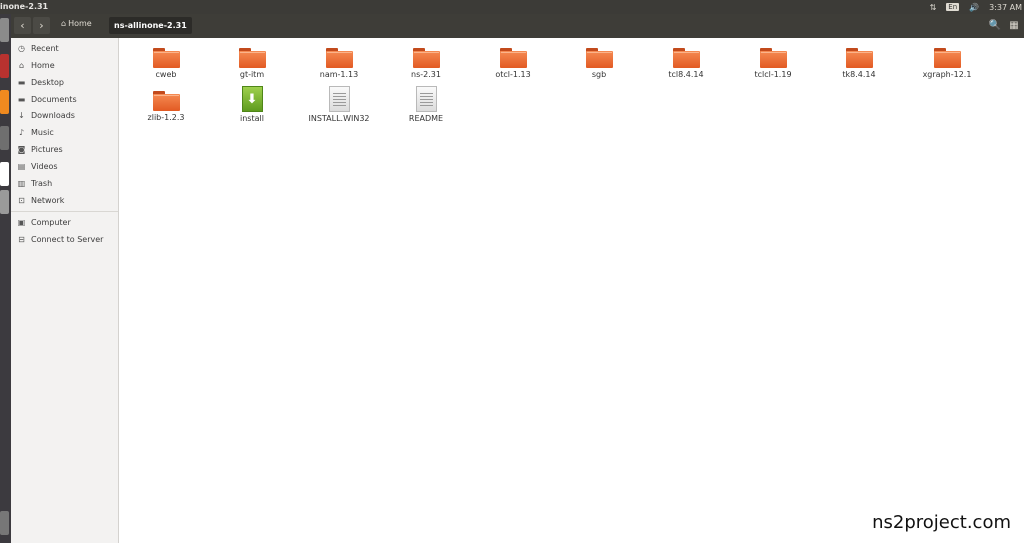 This screenshot has height=543, width=1024. I want to click on launcher-firefox-icon, so click(4, 102).